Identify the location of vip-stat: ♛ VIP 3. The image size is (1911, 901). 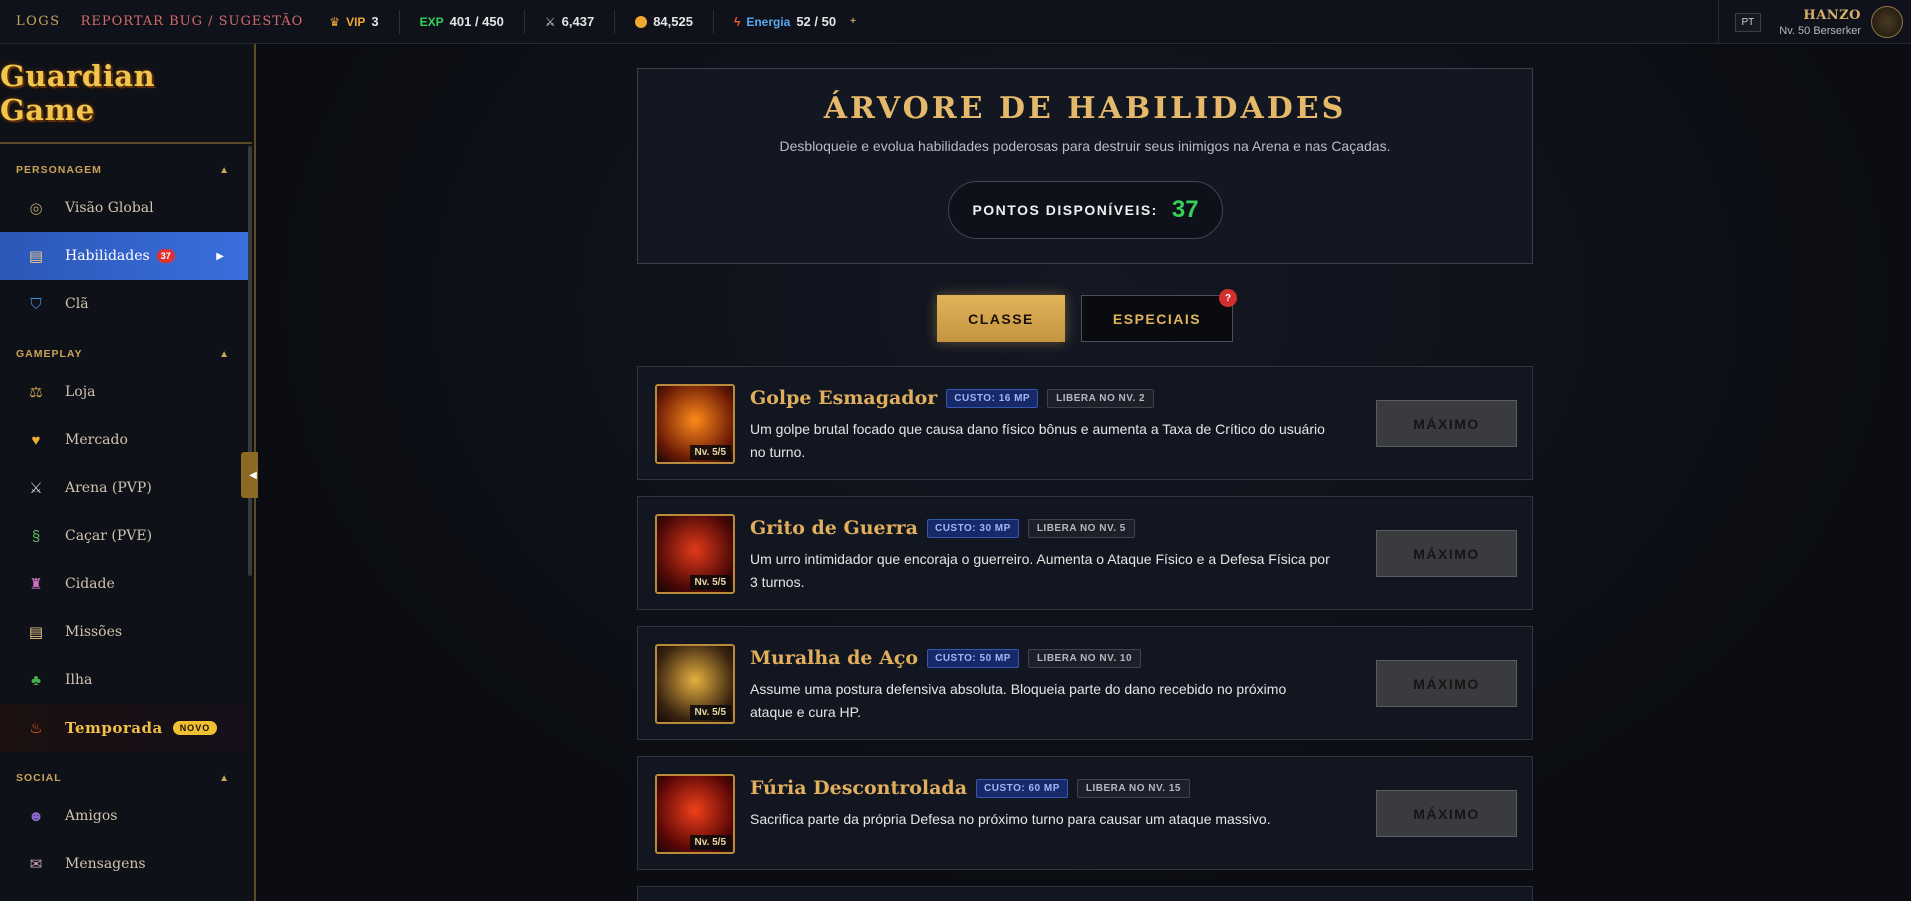
(353, 21).